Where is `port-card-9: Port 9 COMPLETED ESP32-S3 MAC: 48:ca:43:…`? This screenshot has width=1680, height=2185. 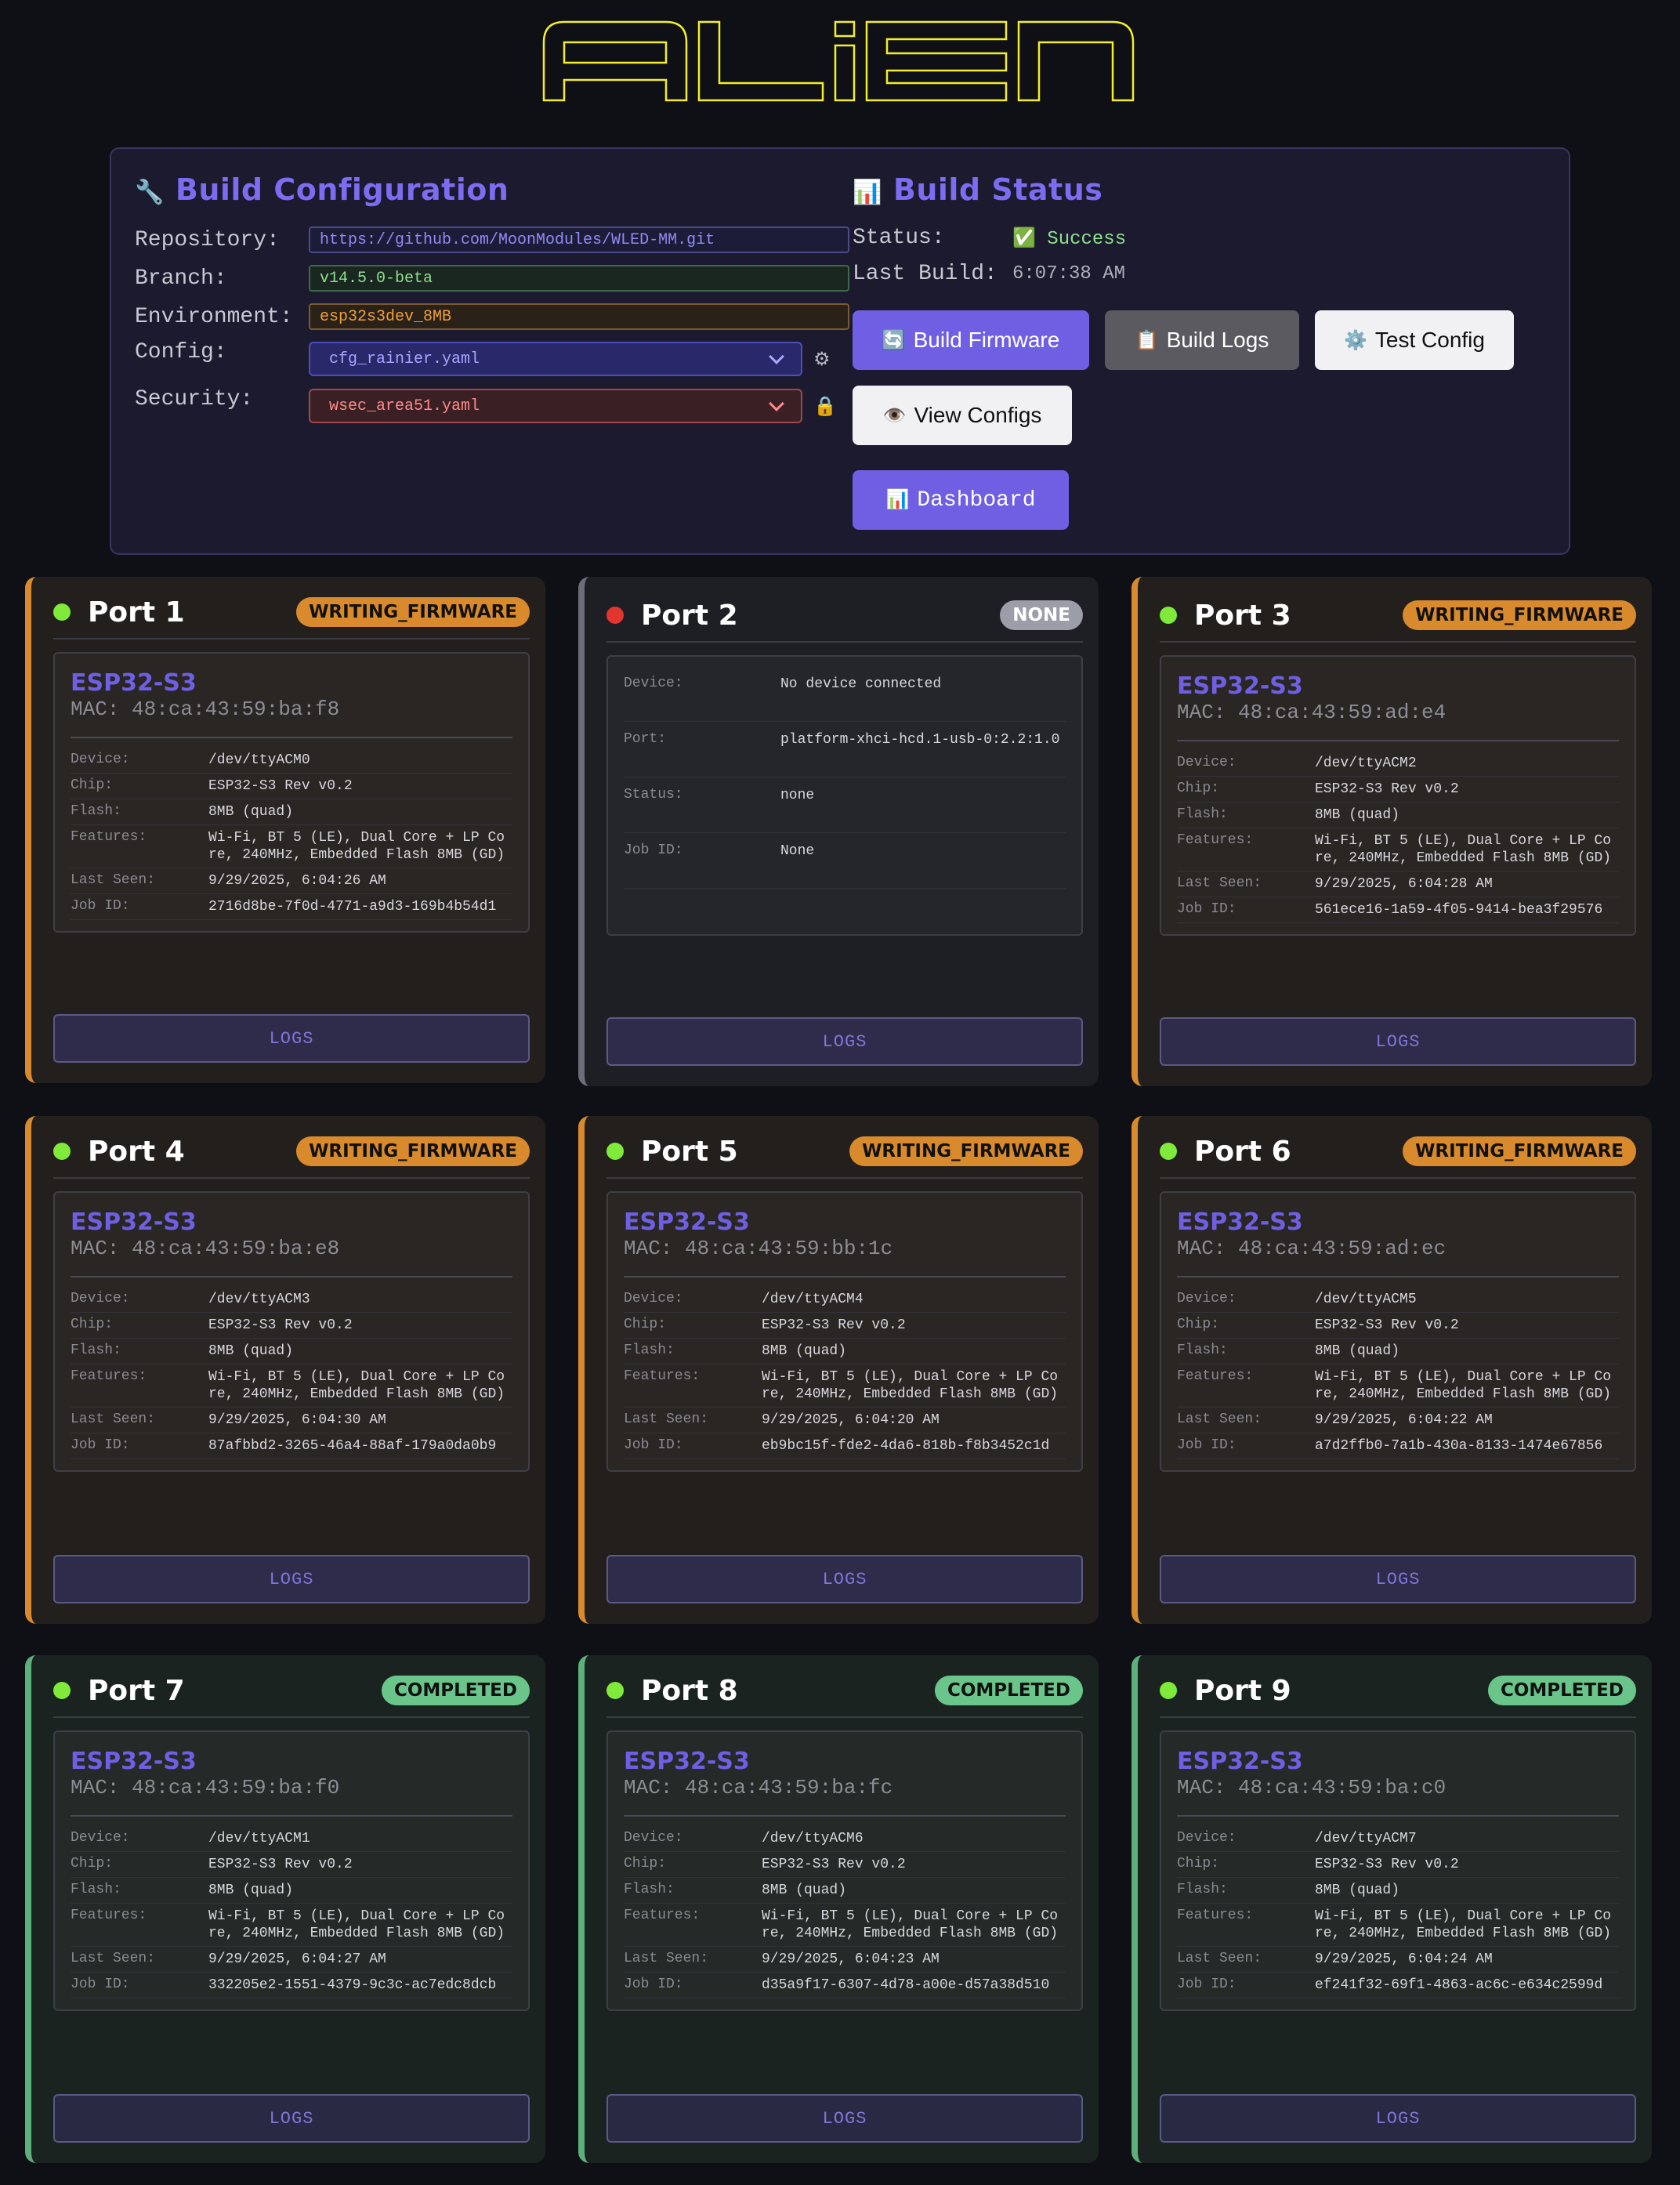
port-card-9: Port 9 COMPLETED ESP32-S3 MAC: 48:ca:43:… is located at coordinates (1391, 1909).